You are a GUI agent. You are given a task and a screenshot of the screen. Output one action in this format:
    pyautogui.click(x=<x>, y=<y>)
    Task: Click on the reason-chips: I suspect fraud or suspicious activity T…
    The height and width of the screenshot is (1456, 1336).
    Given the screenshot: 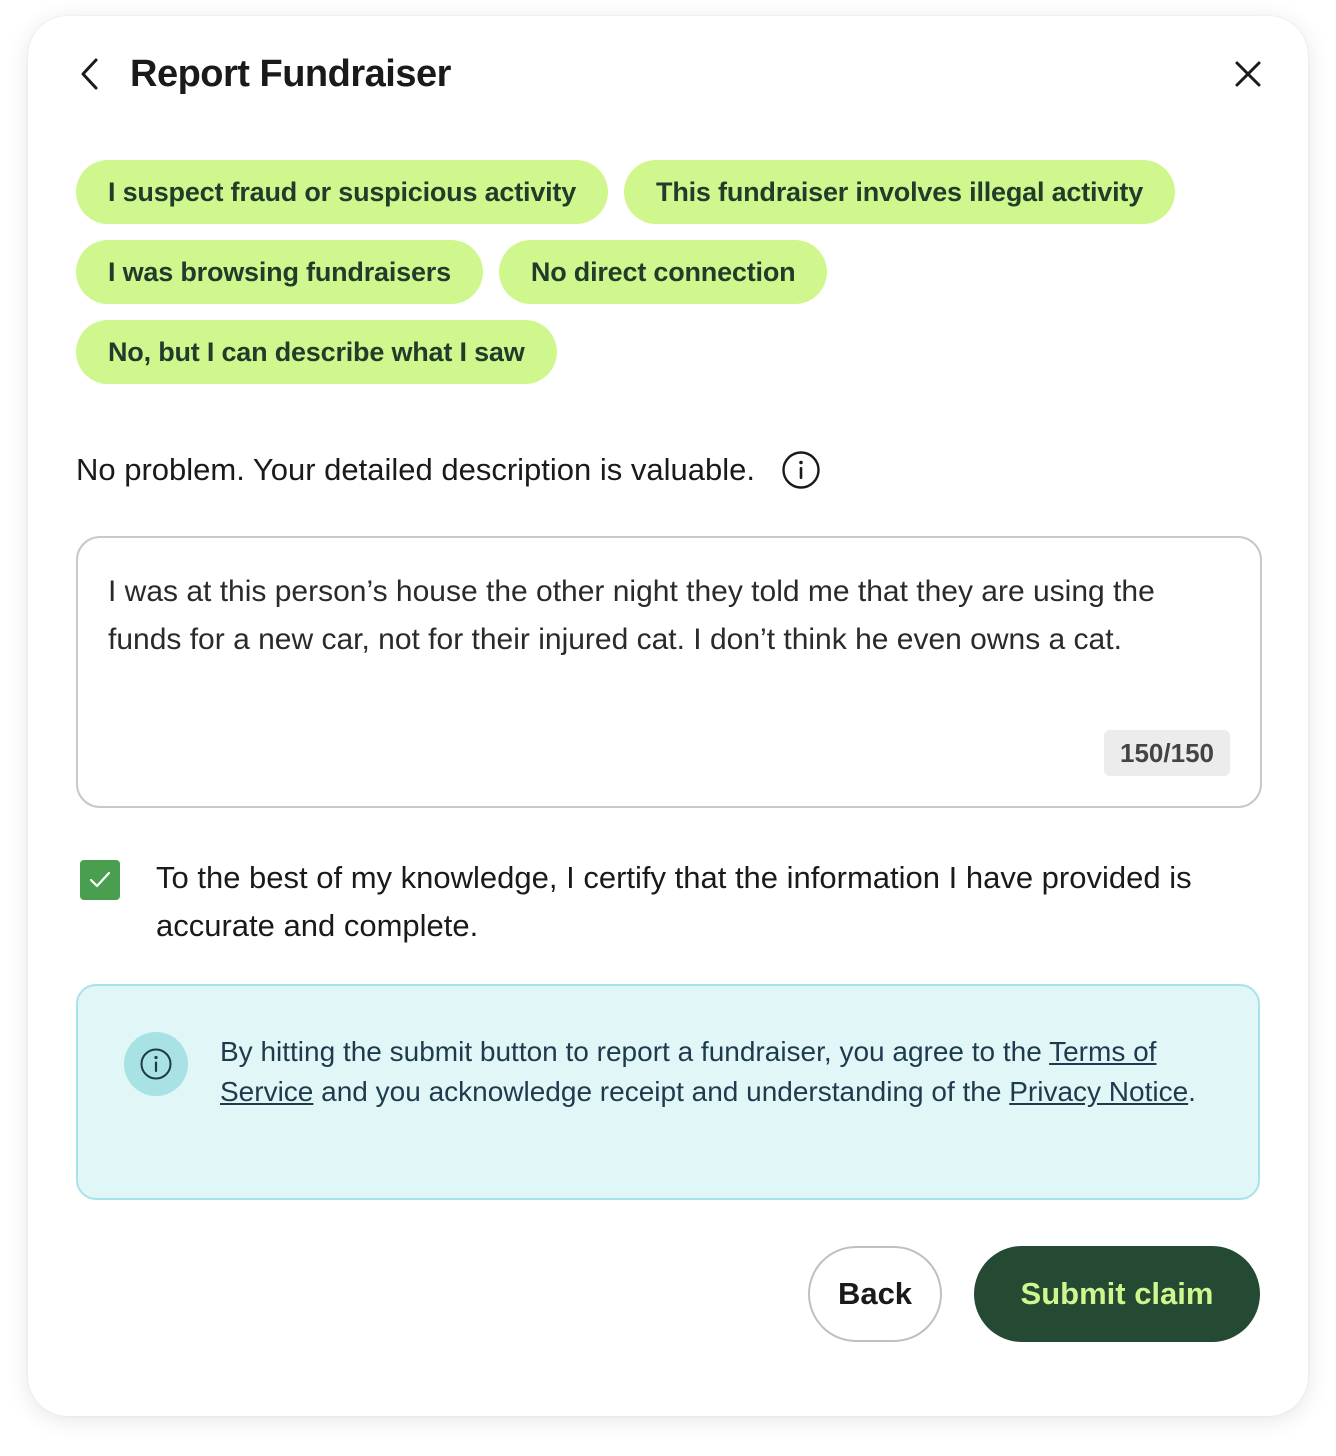 What is the action you would take?
    pyautogui.click(x=668, y=280)
    